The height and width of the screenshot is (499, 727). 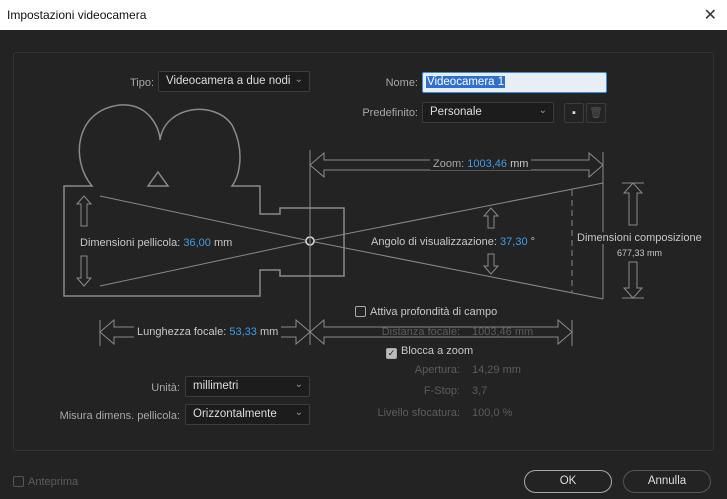 I want to click on predefinito-label: Predefinito:, so click(x=390, y=113).